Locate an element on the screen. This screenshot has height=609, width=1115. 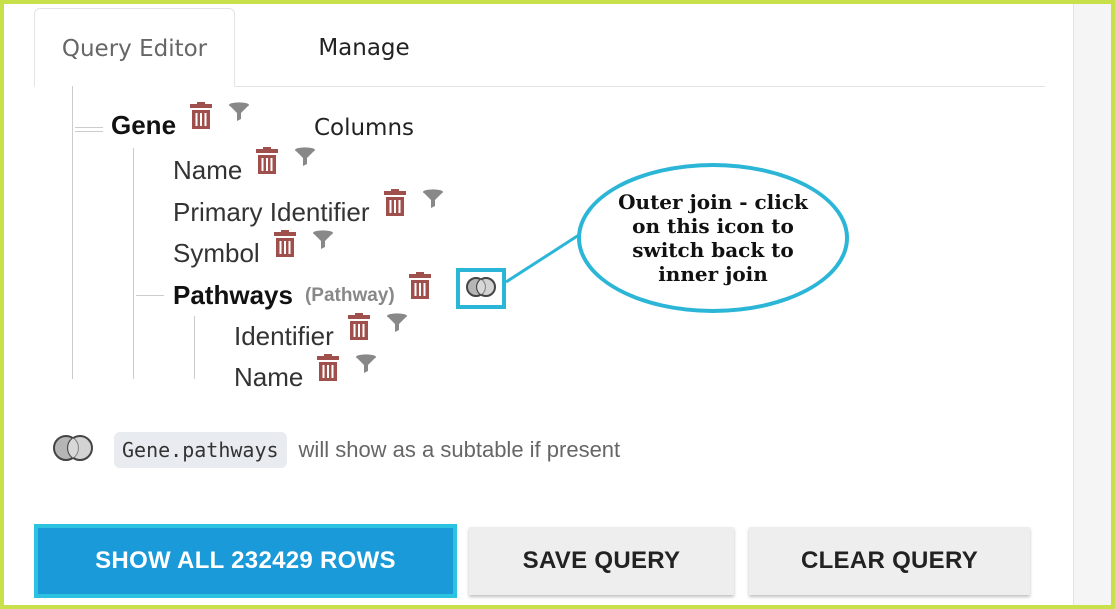
tree-node-gene: Gene is located at coordinates (180, 121).